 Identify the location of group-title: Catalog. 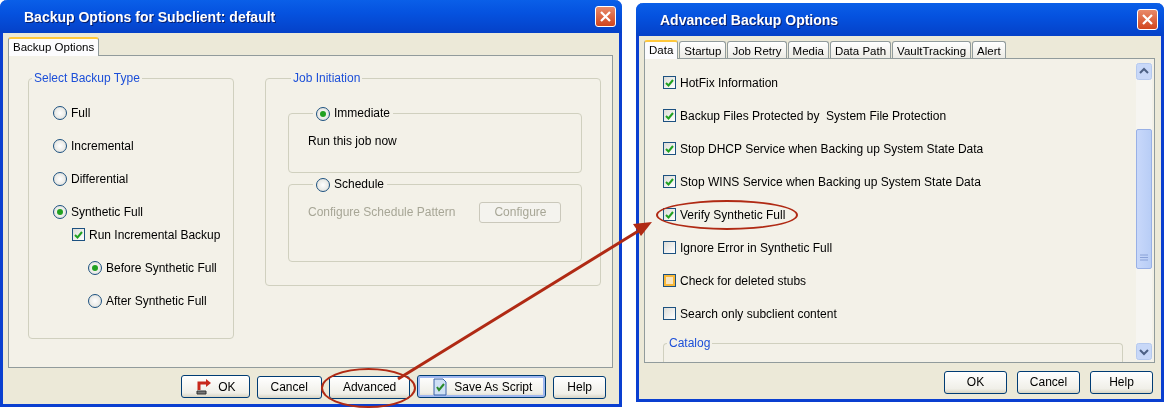
(690, 343).